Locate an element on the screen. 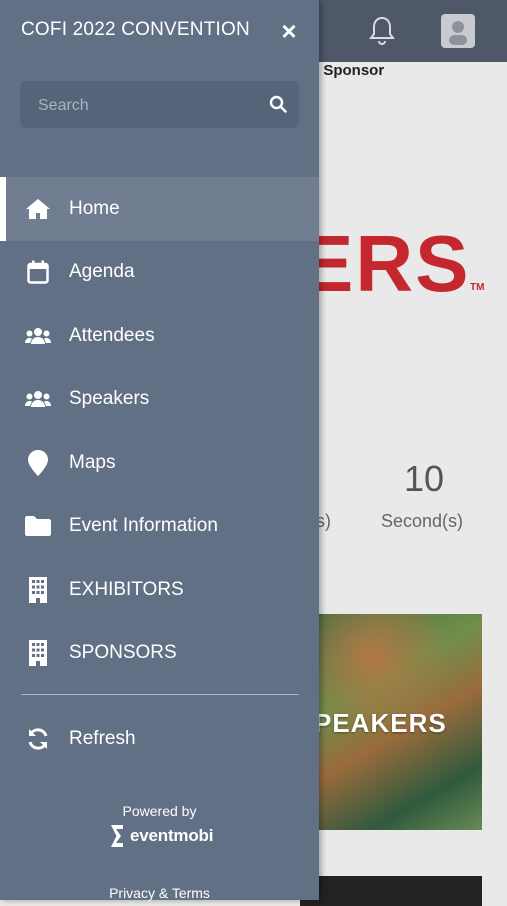 The image size is (507, 906). refresh-button: Refresh is located at coordinates (159, 738).